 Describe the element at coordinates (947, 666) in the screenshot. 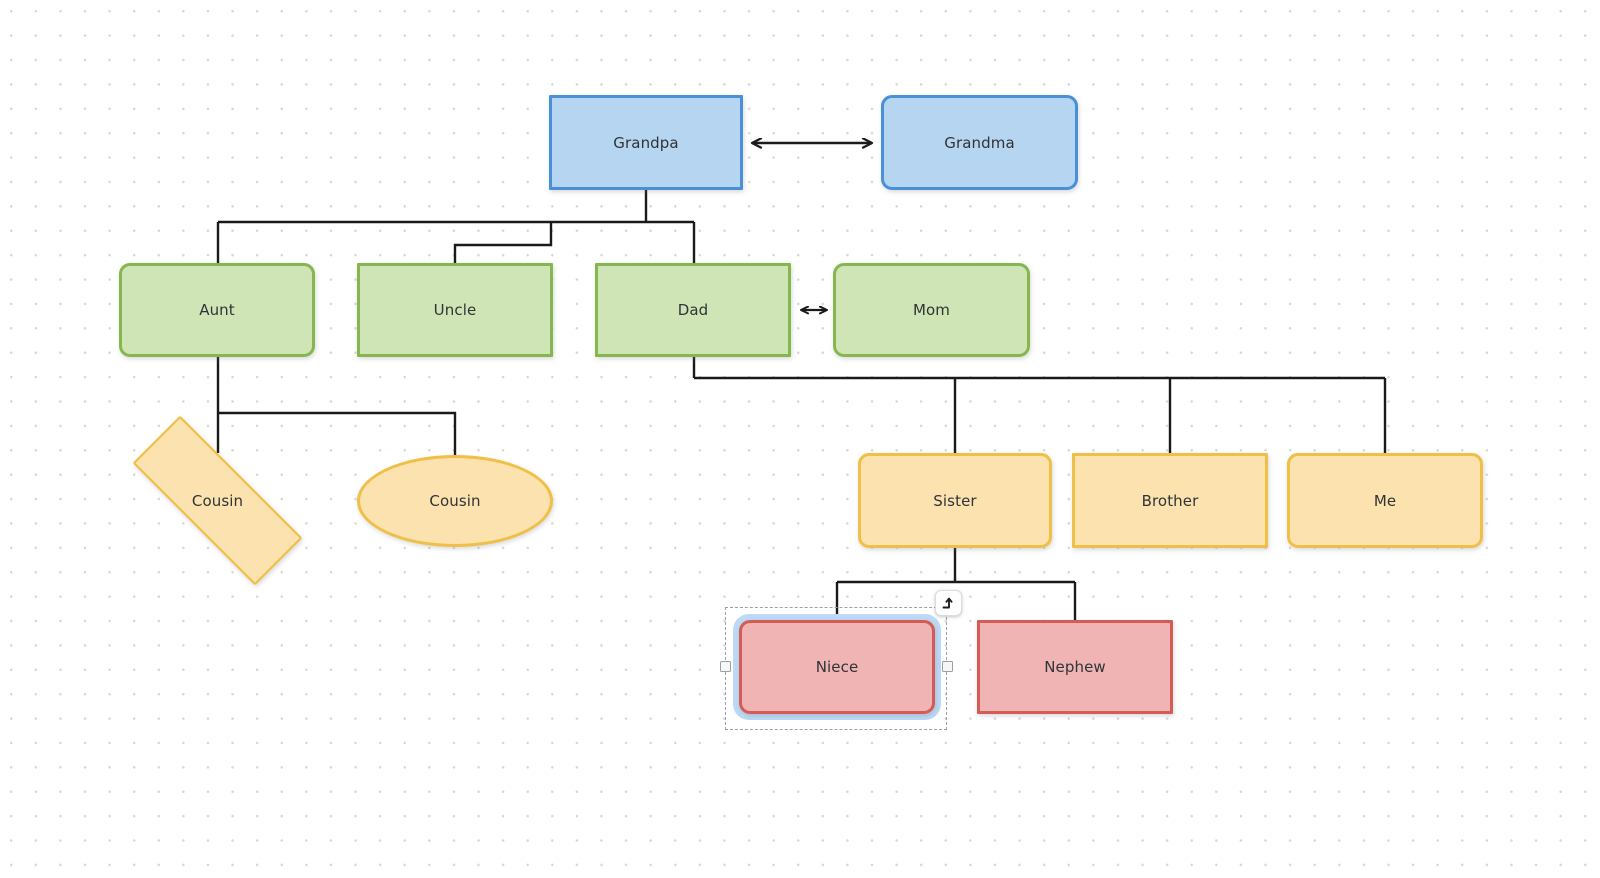

I see `handle-right` at that location.